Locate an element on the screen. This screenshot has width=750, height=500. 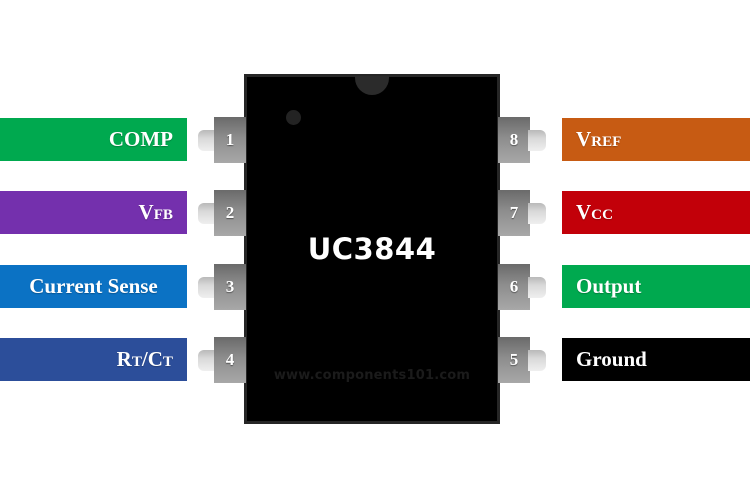
pin-8: 8 is located at coordinates (522, 140).